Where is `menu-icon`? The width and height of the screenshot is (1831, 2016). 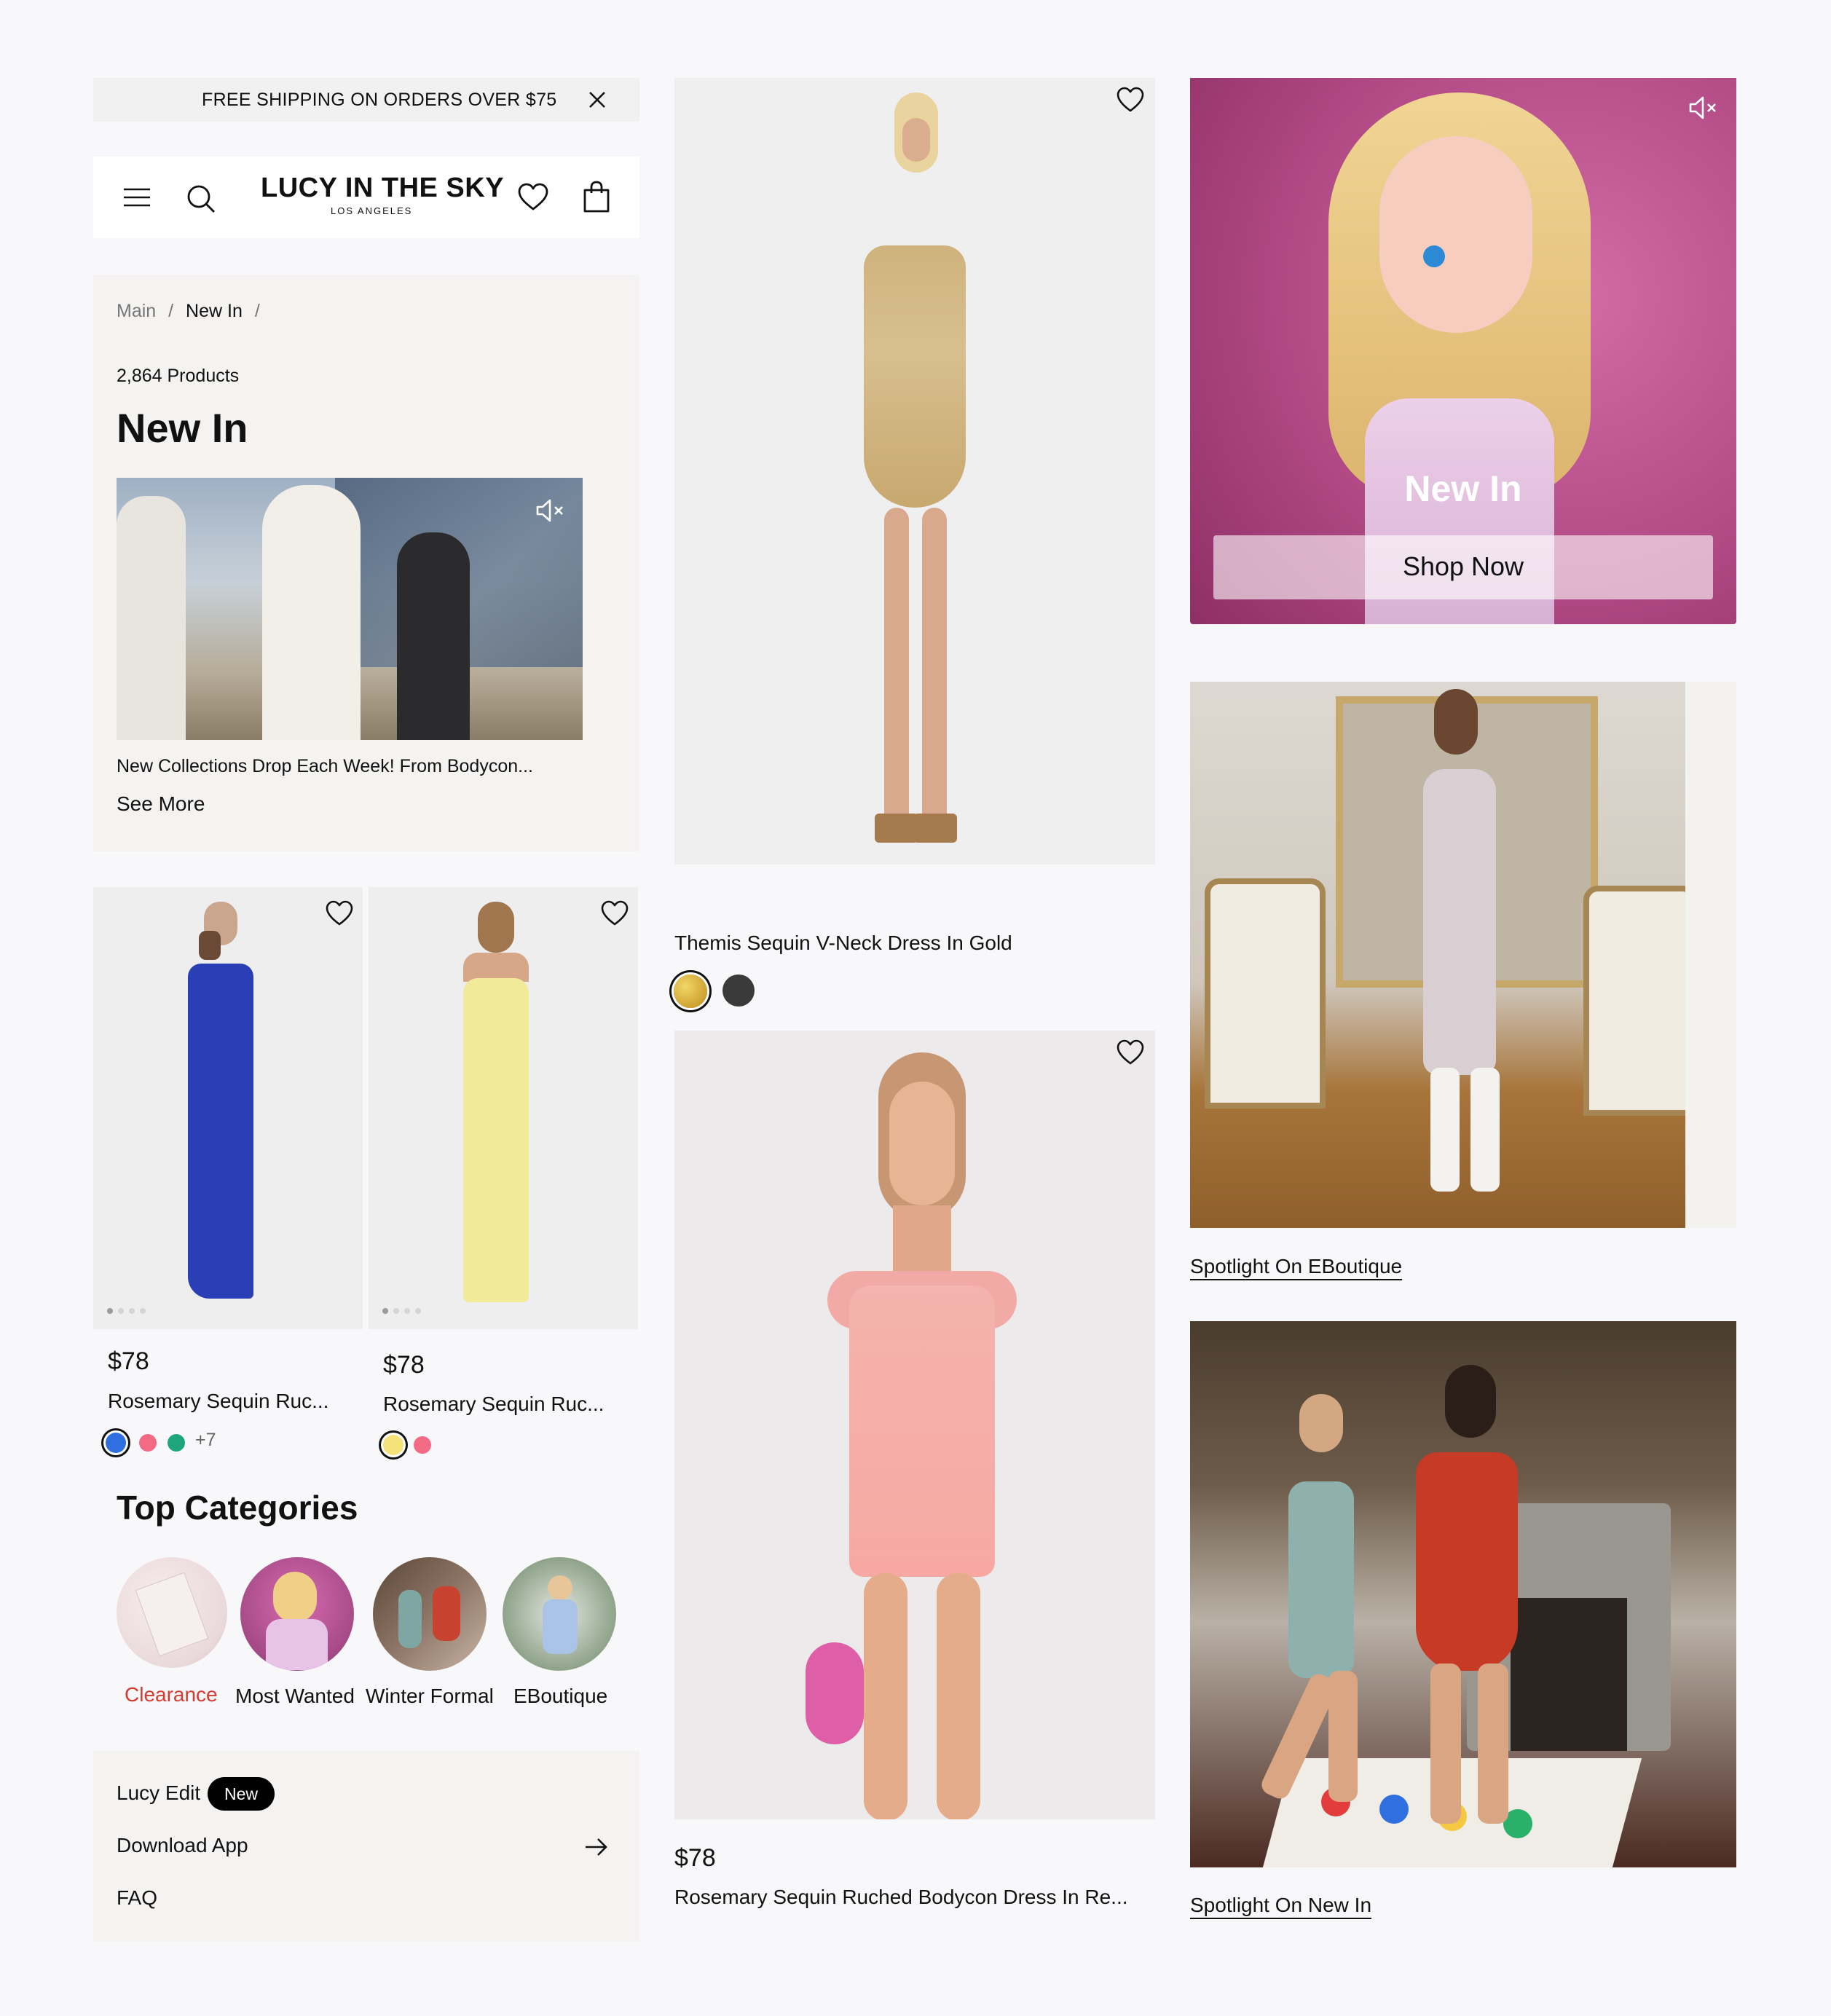 menu-icon is located at coordinates (136, 197).